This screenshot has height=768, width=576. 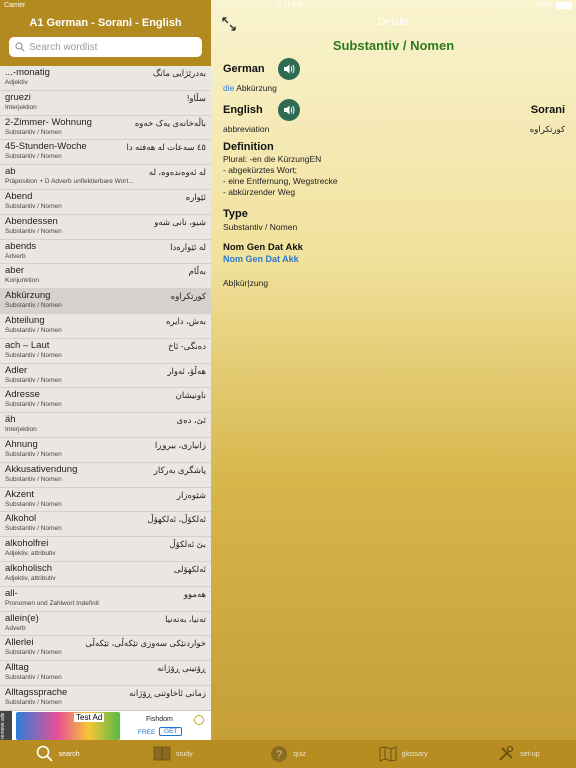 What do you see at coordinates (10, 172) in the screenshot?
I see `word-german: ab` at bounding box center [10, 172].